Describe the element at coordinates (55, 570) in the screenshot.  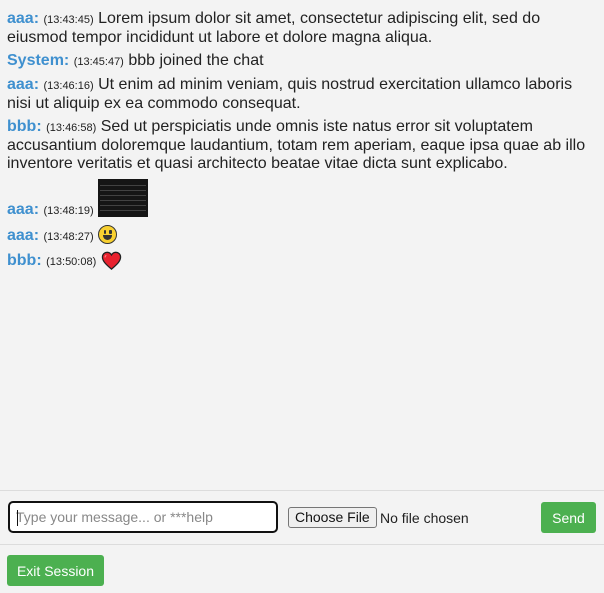
I see `exit-session-button: Exit Session` at that location.